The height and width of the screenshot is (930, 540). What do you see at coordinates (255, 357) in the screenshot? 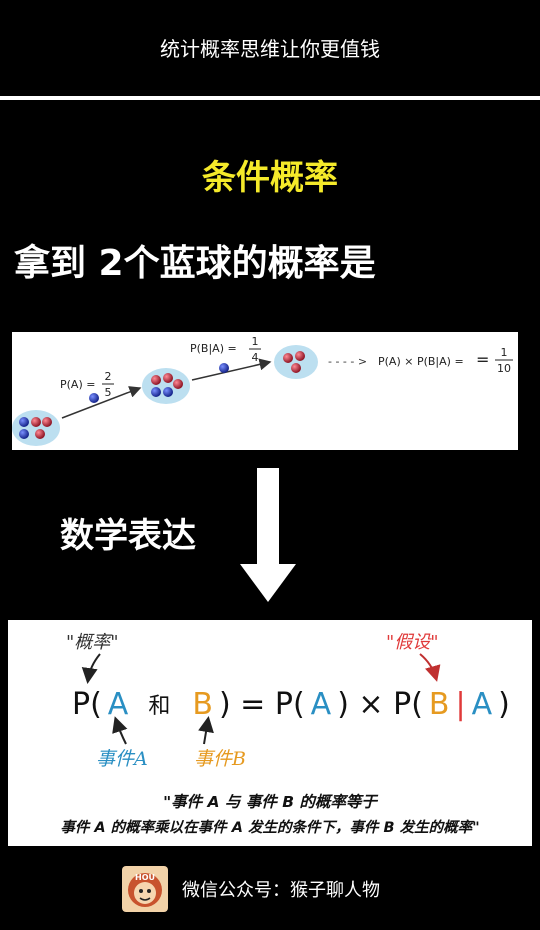
I see `pba-denominator: 4` at bounding box center [255, 357].